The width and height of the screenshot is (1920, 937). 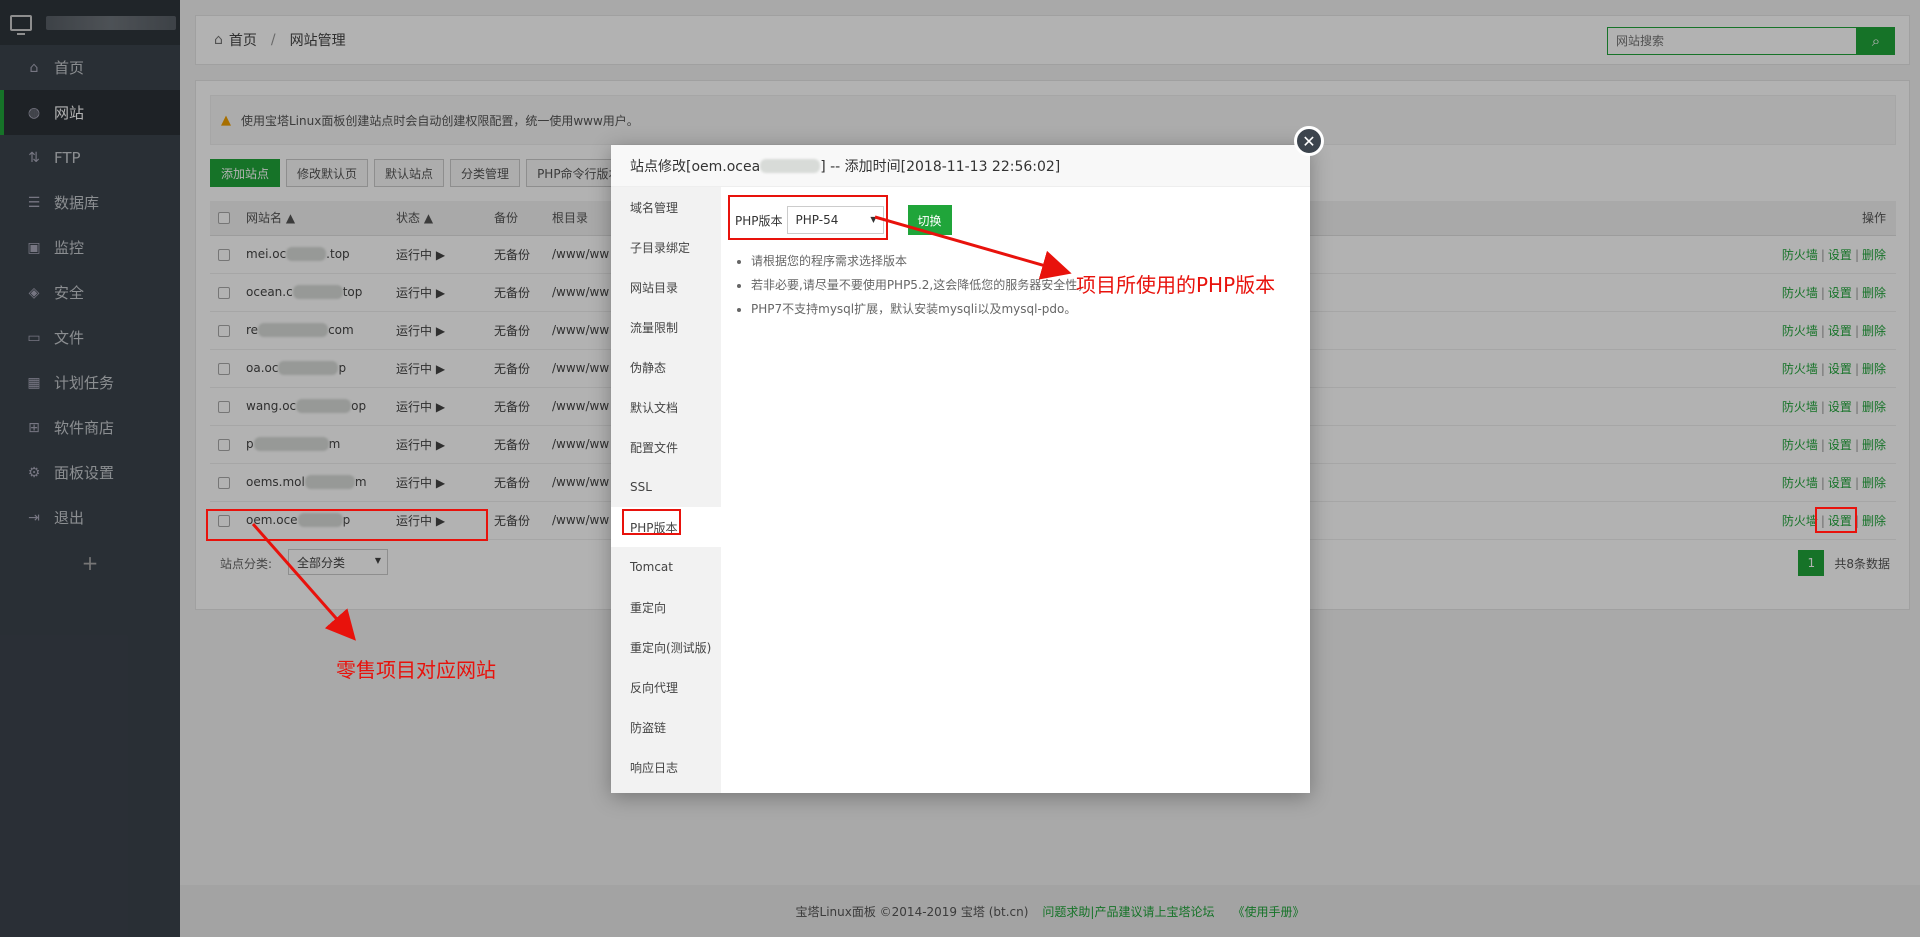 What do you see at coordinates (1836, 520) in the screenshot?
I see `annotation-box-settings-link` at bounding box center [1836, 520].